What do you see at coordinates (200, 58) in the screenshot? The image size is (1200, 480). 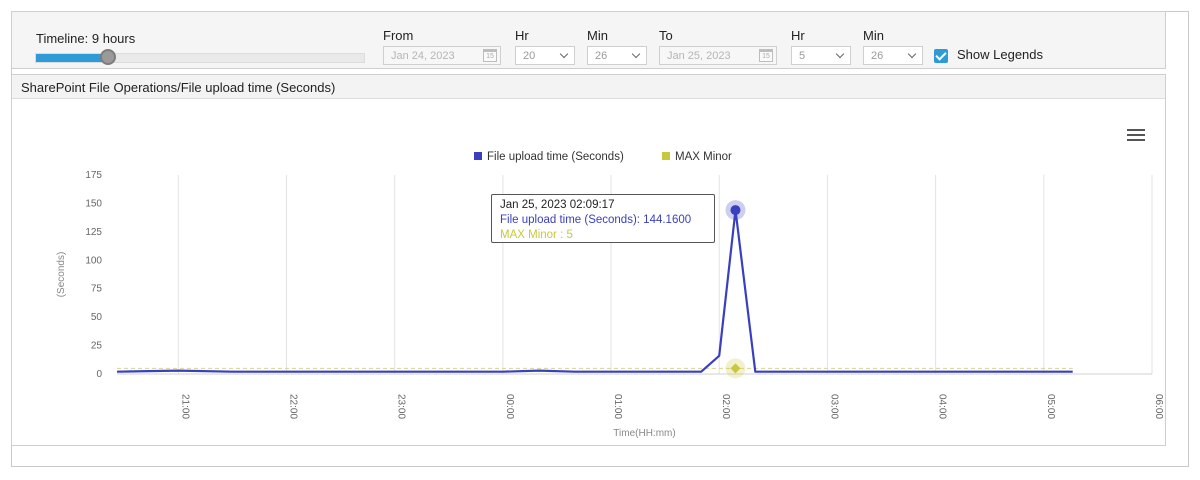 I see `timeline-slider` at bounding box center [200, 58].